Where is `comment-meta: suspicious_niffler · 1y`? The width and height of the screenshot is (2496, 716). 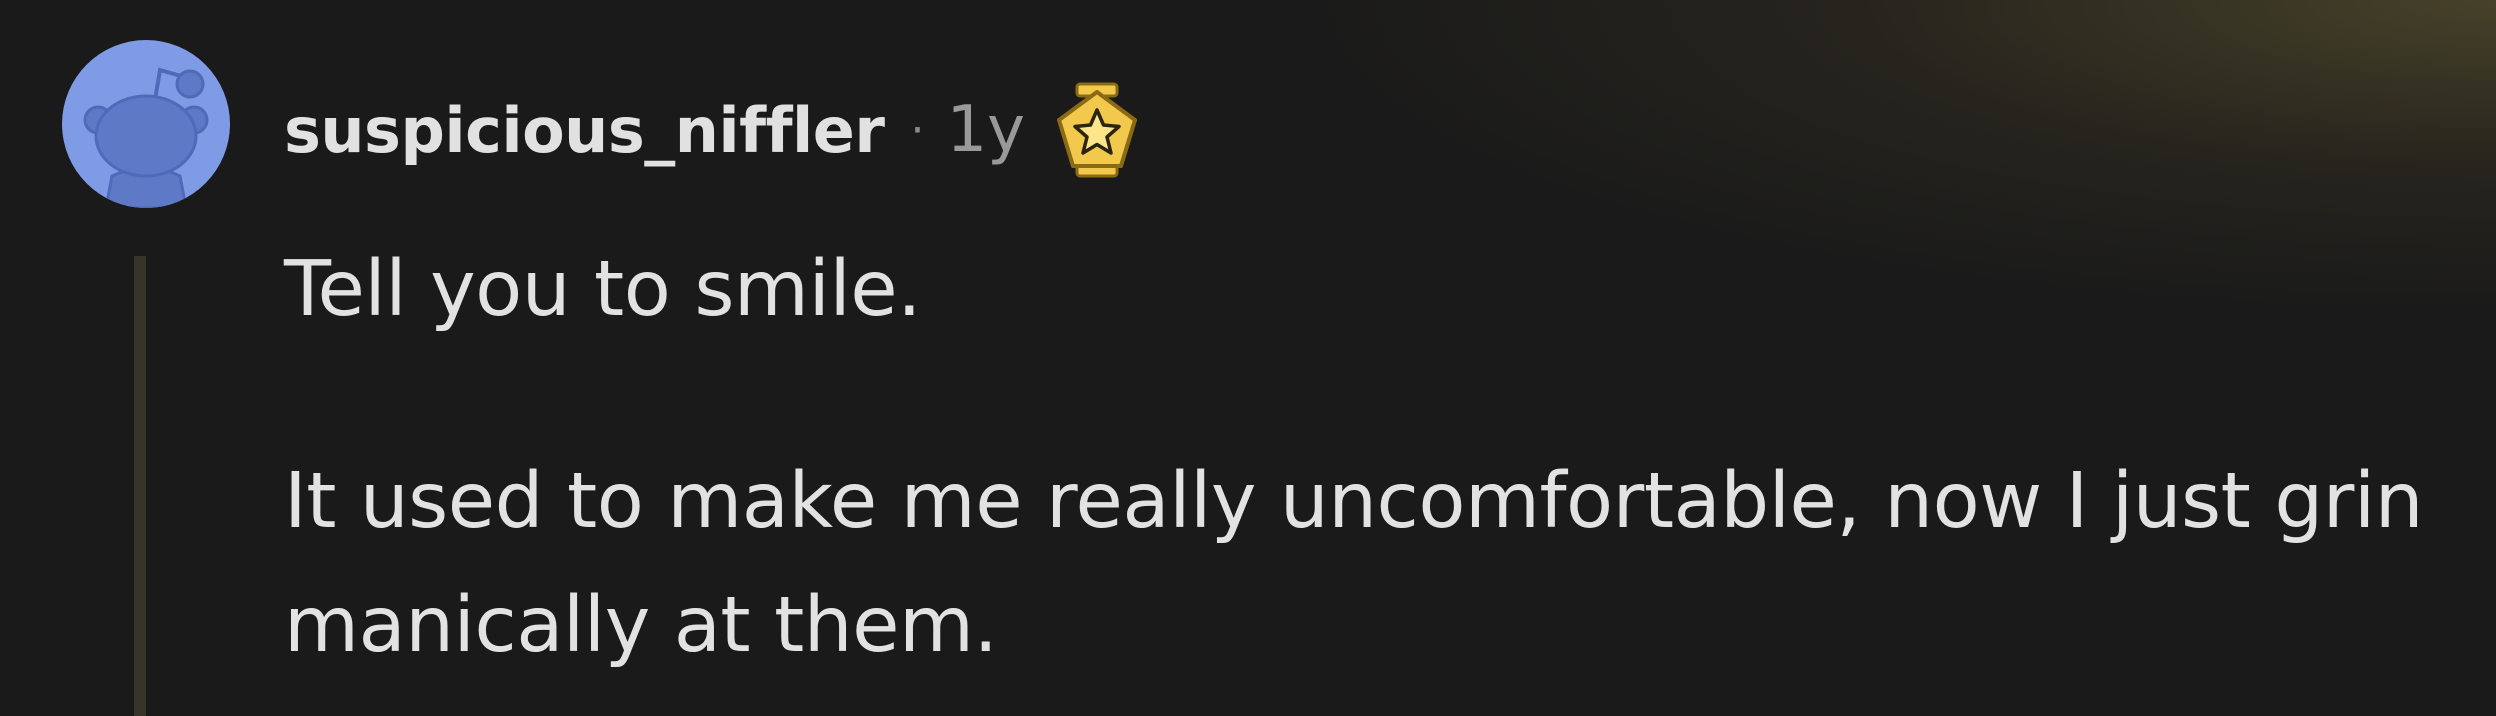 comment-meta: suspicious_niffler · 1y is located at coordinates (711, 130).